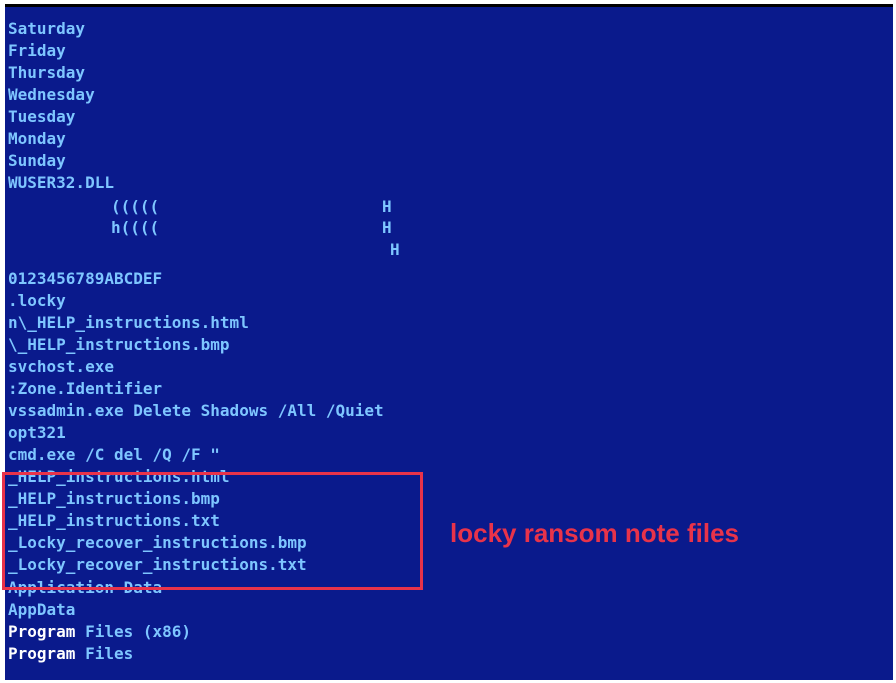  I want to click on string-line: opt321, so click(37, 432).